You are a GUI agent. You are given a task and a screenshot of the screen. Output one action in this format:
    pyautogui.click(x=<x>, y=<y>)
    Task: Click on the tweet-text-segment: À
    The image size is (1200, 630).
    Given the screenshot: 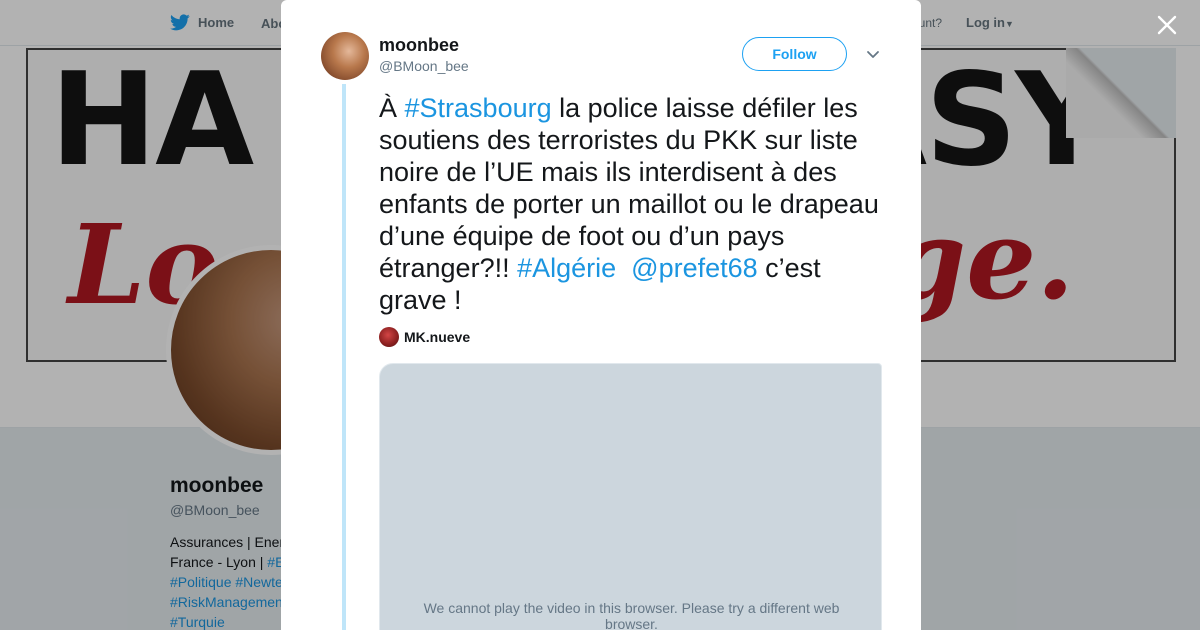 What is the action you would take?
    pyautogui.click(x=392, y=108)
    